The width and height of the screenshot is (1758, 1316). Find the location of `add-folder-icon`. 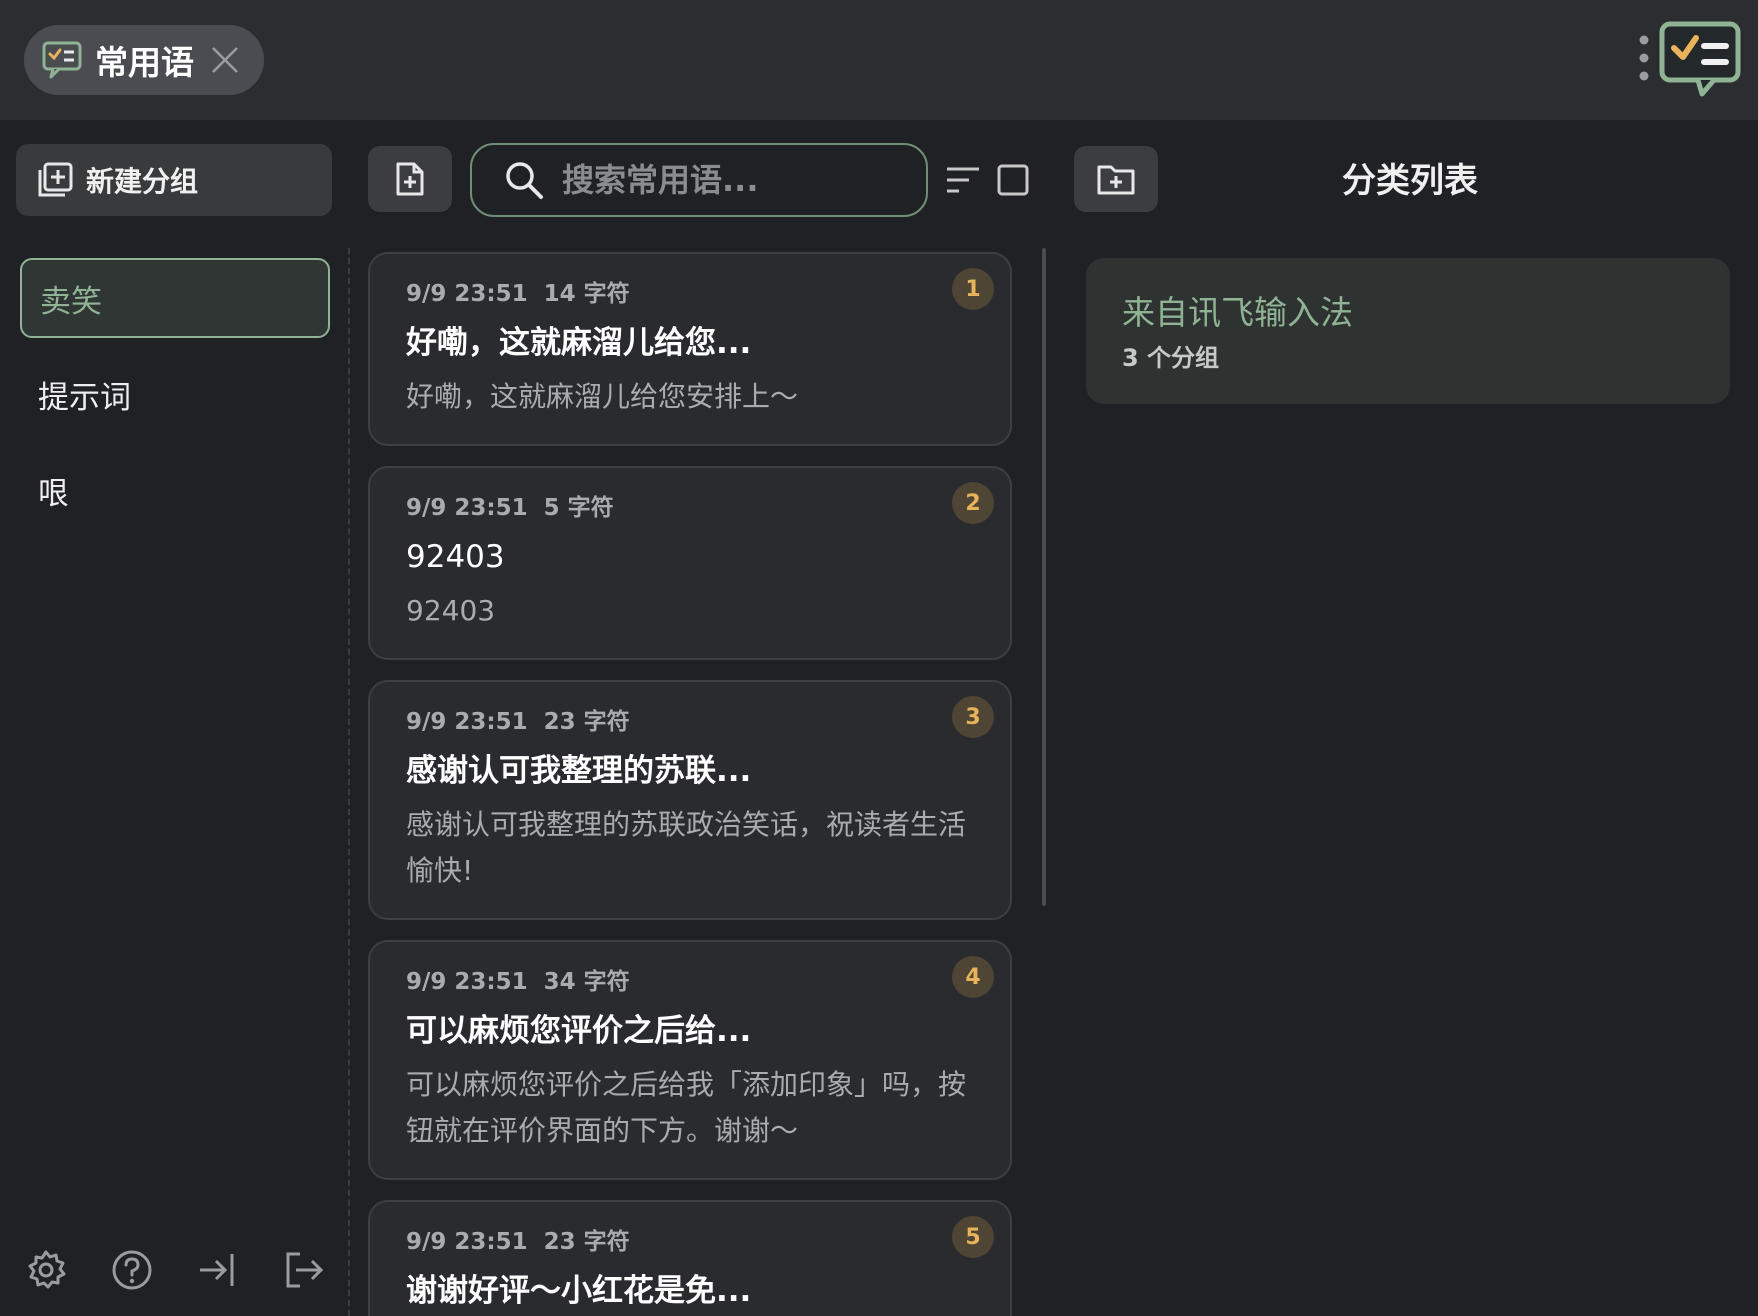

add-folder-icon is located at coordinates (1116, 180).